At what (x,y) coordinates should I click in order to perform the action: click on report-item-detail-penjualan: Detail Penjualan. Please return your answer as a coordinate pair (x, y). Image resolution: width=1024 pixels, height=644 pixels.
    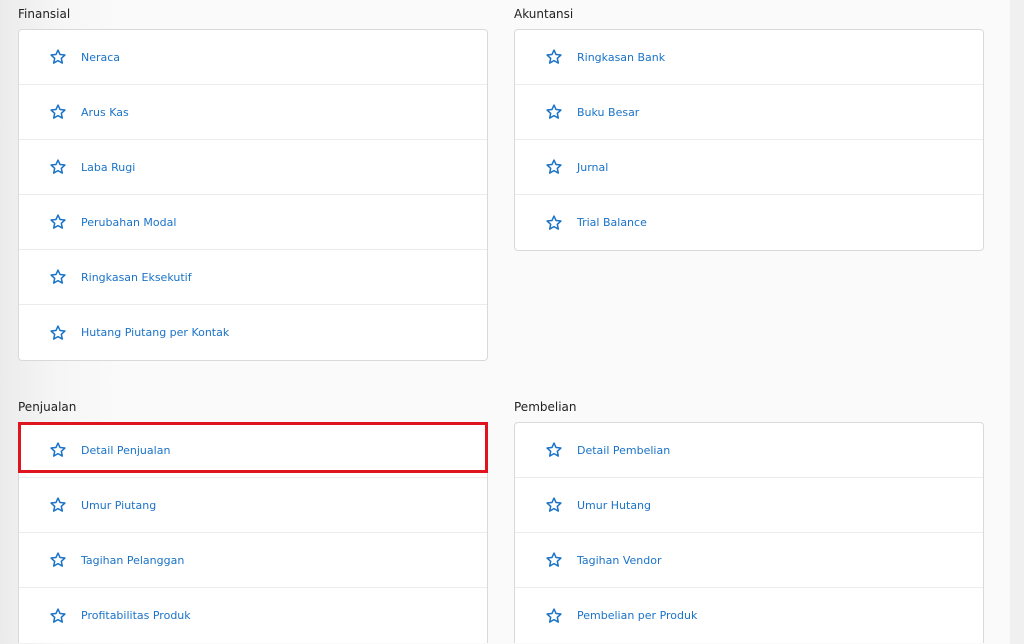
    Looking at the image, I should click on (253, 450).